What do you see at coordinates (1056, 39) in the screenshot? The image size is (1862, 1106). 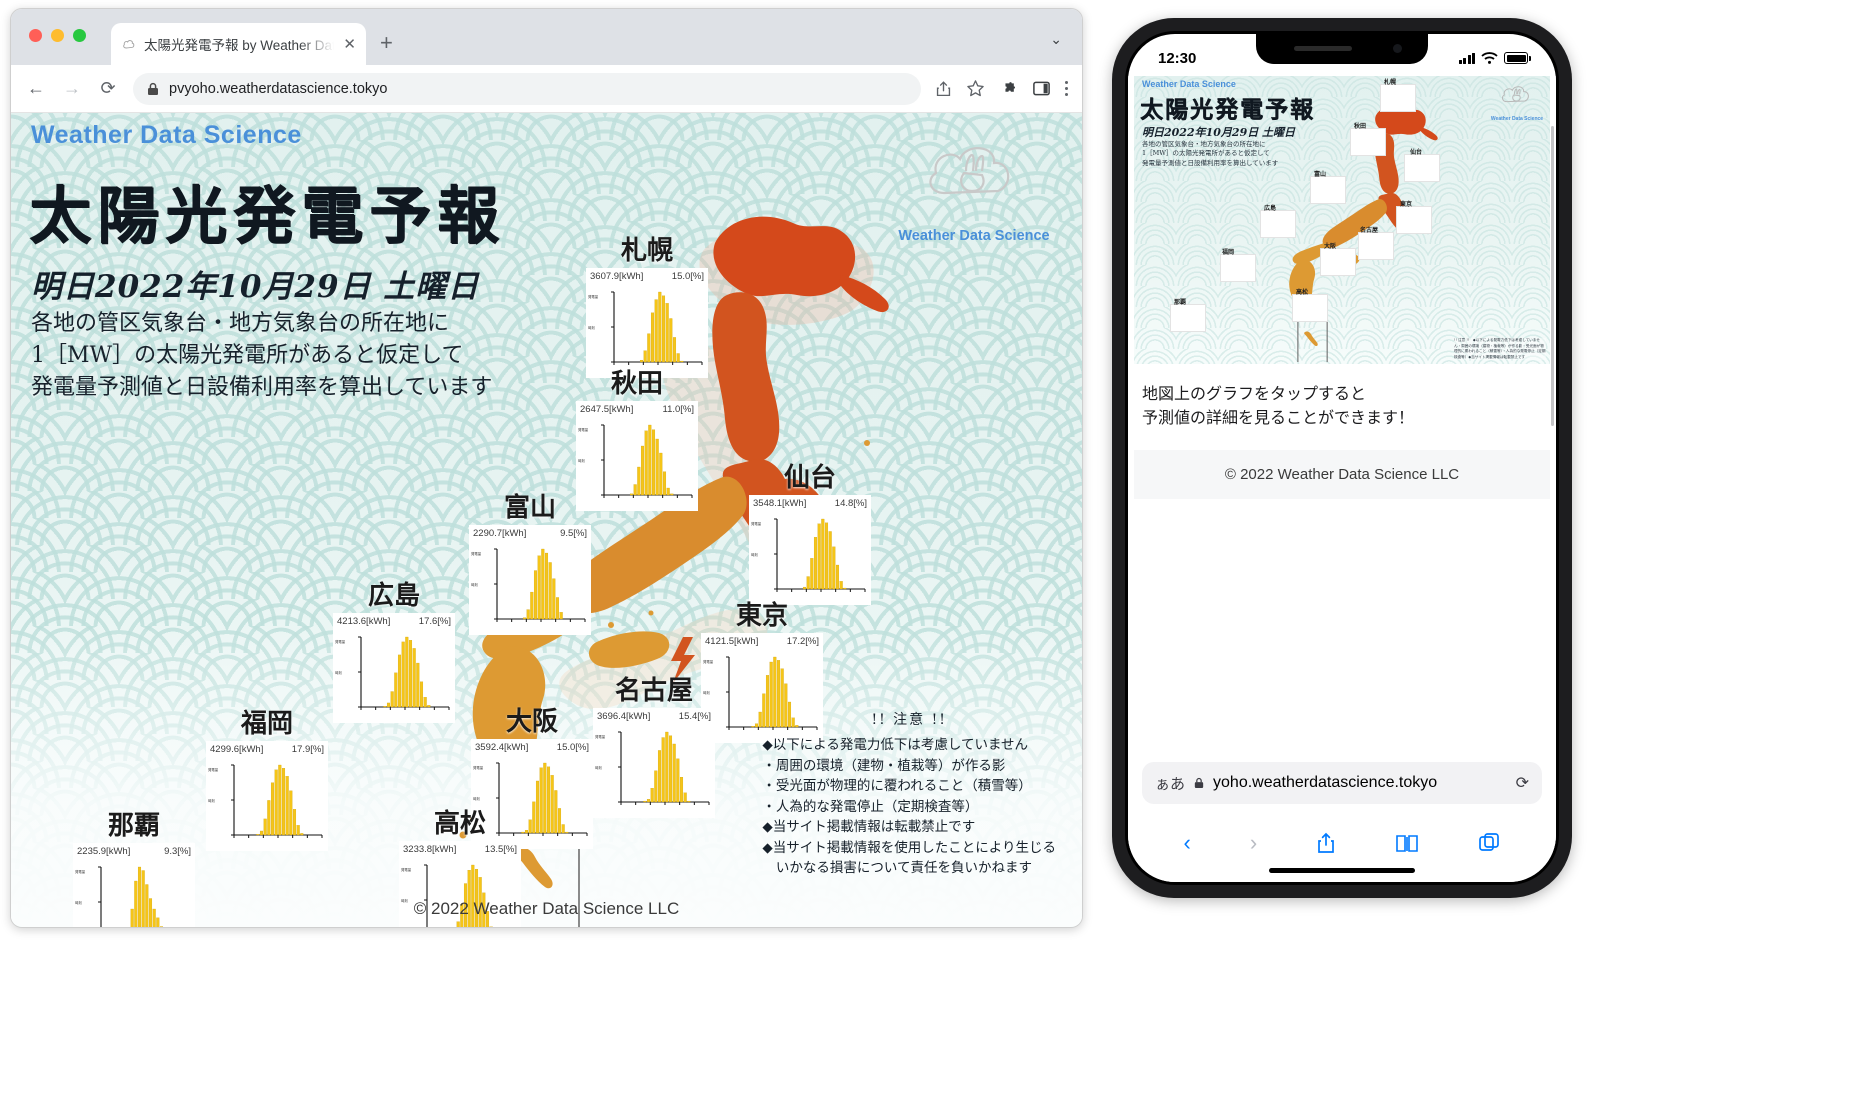 I see `tab-search-chevron-icon: ⌄` at bounding box center [1056, 39].